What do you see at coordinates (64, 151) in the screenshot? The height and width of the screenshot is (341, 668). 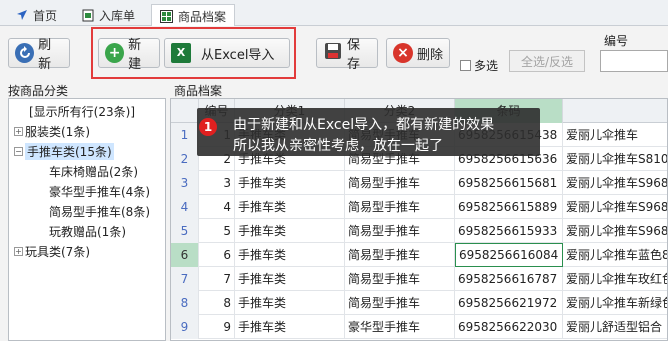 I see `tree-item-strollers: − 手推车类(15条)` at bounding box center [64, 151].